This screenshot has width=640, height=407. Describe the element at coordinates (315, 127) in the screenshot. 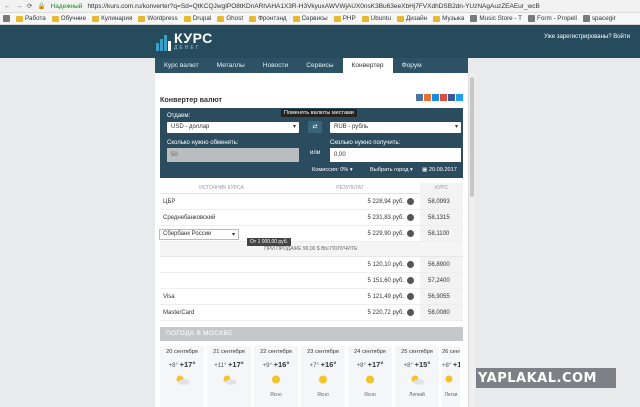

I see `swap-button: ⇄` at that location.